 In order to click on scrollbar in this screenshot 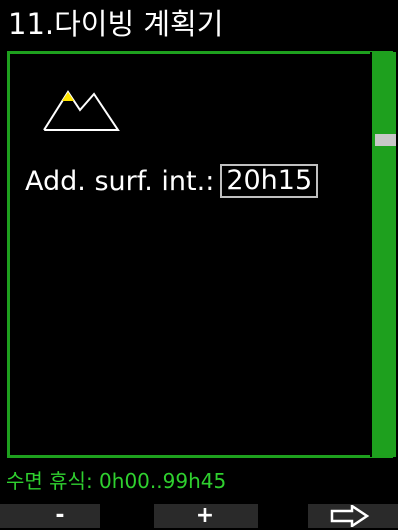, I will do `click(383, 254)`.